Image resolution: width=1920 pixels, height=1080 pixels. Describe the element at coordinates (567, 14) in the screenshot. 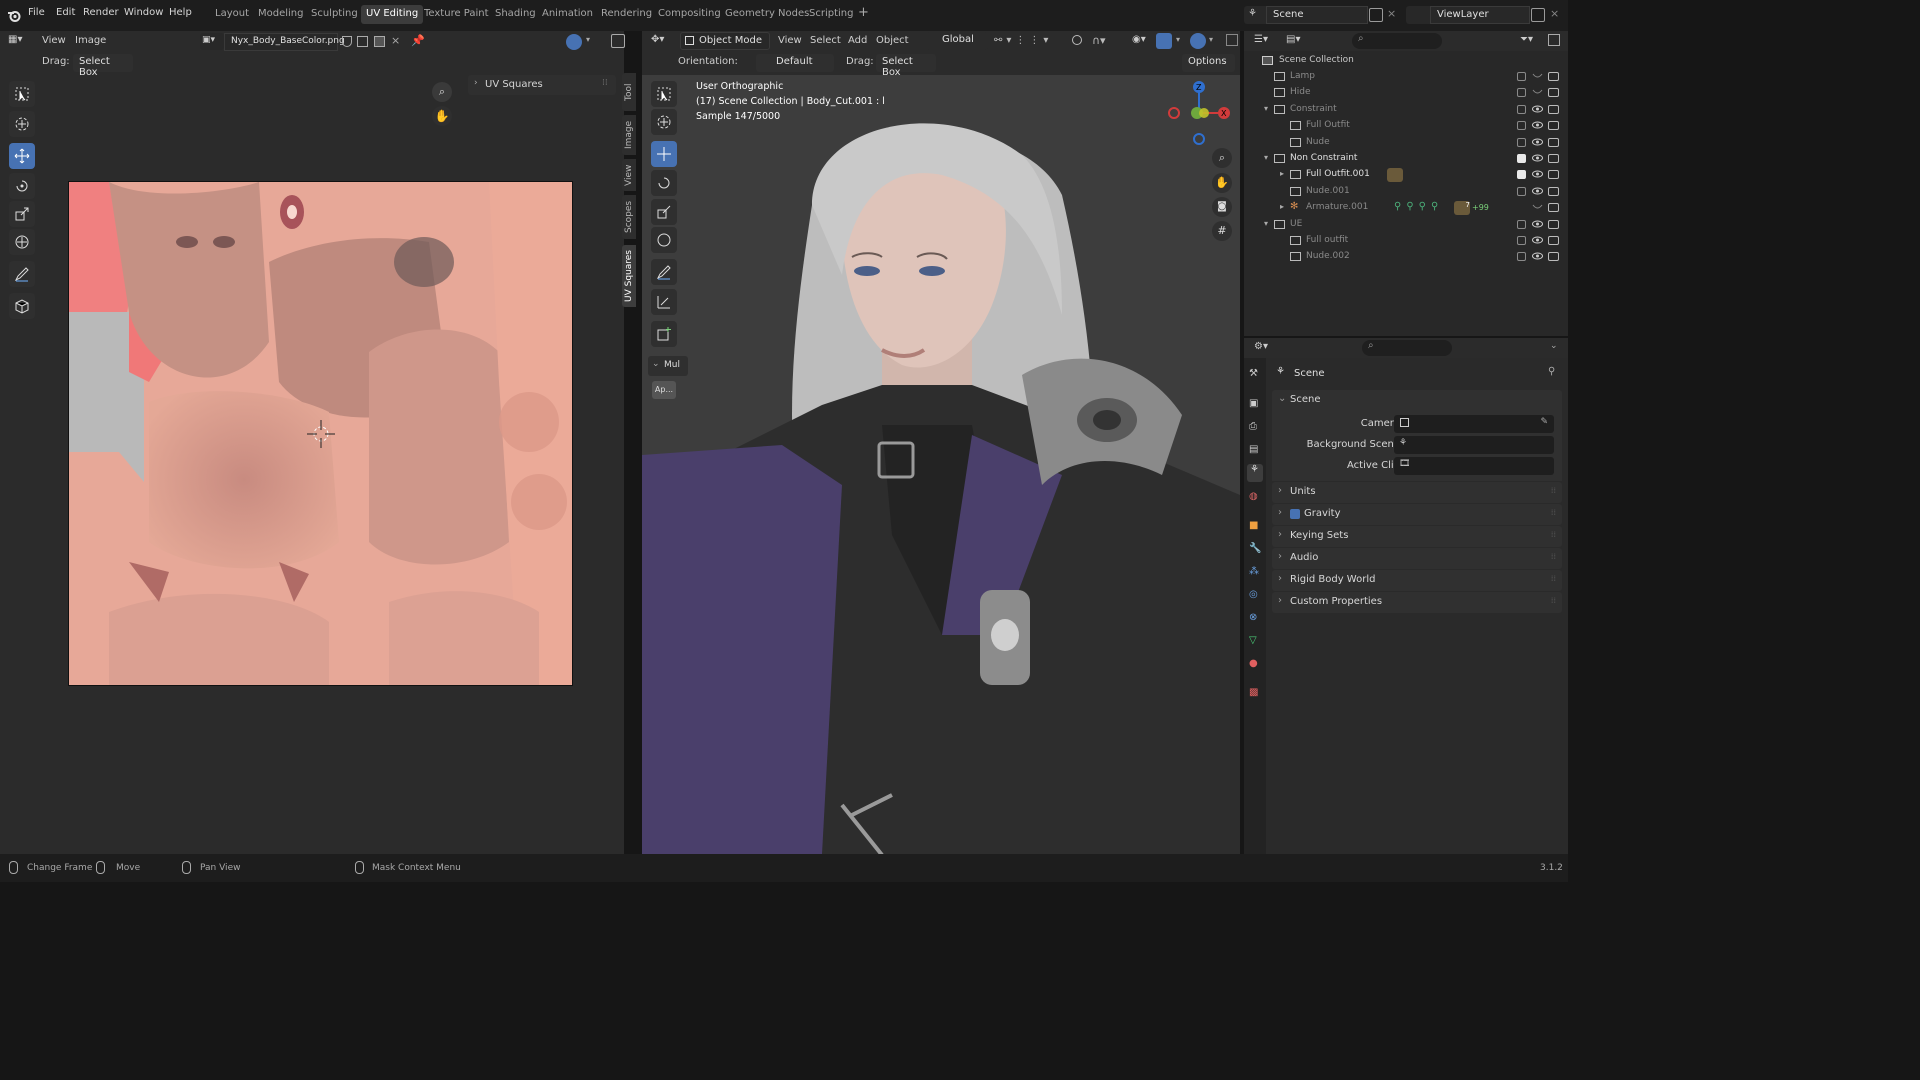

I see `tab-animation: Animation` at that location.